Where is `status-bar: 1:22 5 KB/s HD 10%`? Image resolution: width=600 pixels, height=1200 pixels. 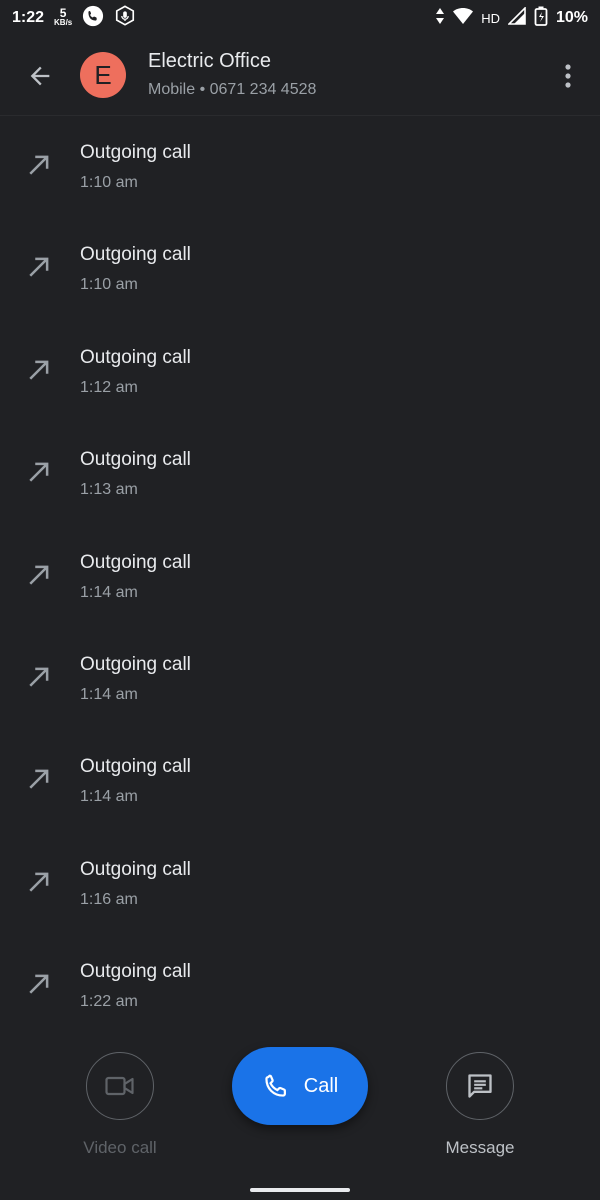
status-bar: 1:22 5 KB/s HD 10% is located at coordinates (300, 18).